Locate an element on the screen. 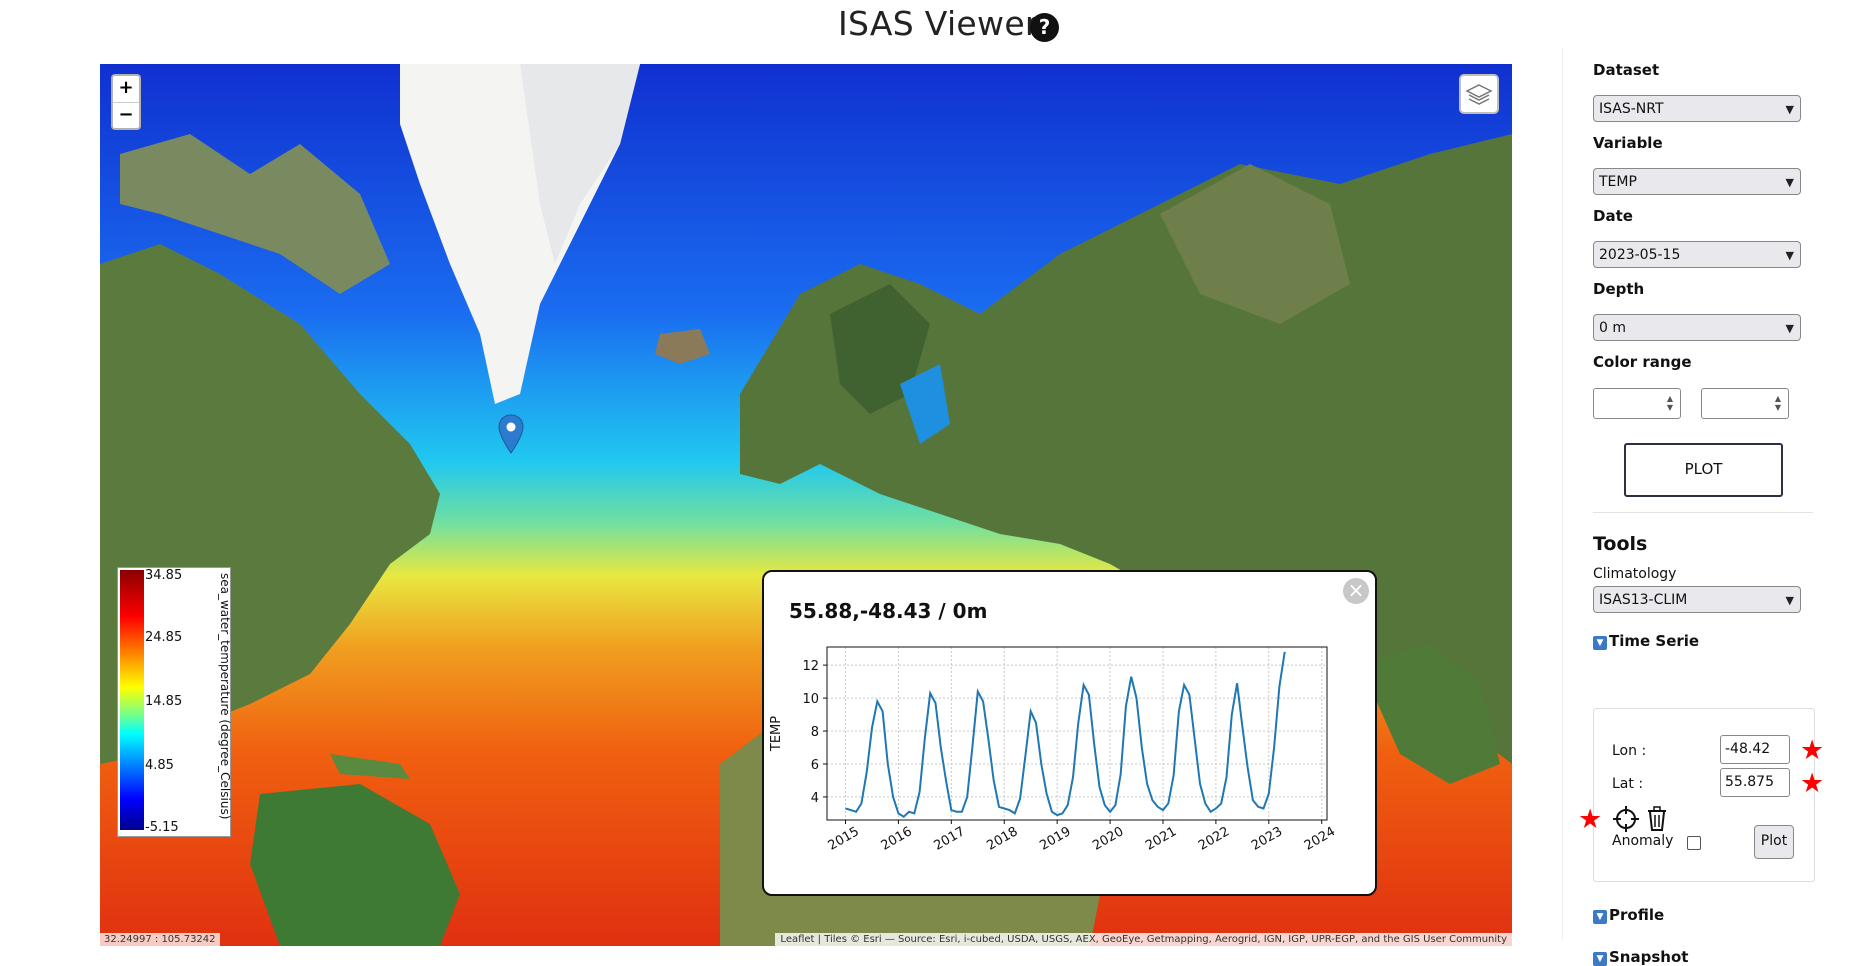 The width and height of the screenshot is (1873, 966). zoom-out-button: − is located at coordinates (126, 116).